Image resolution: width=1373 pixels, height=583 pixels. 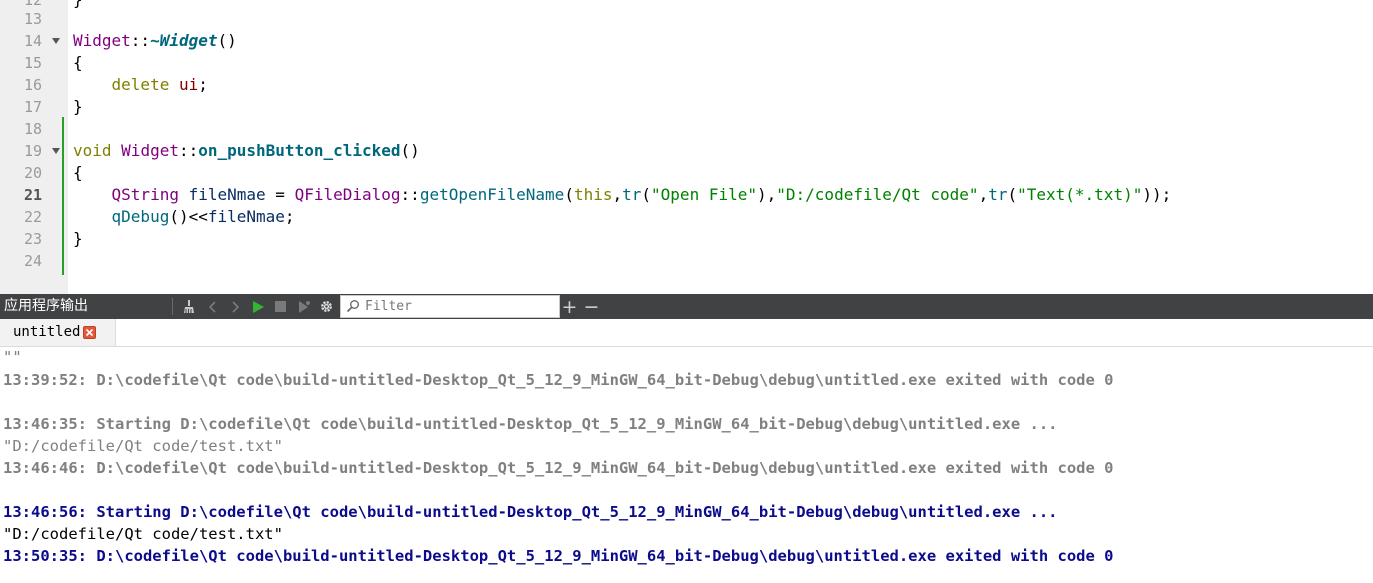 I want to click on code-line-12: }, so click(x=78, y=5).